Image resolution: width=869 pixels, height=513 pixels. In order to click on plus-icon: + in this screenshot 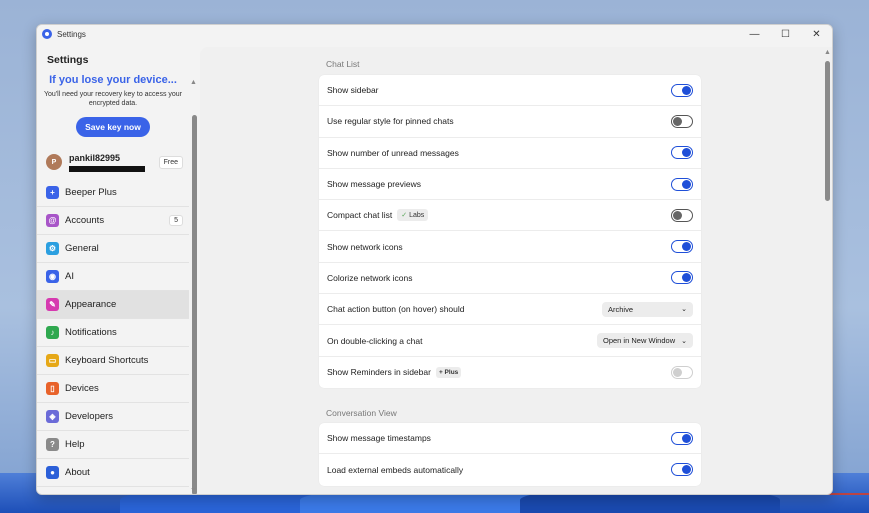, I will do `click(52, 192)`.